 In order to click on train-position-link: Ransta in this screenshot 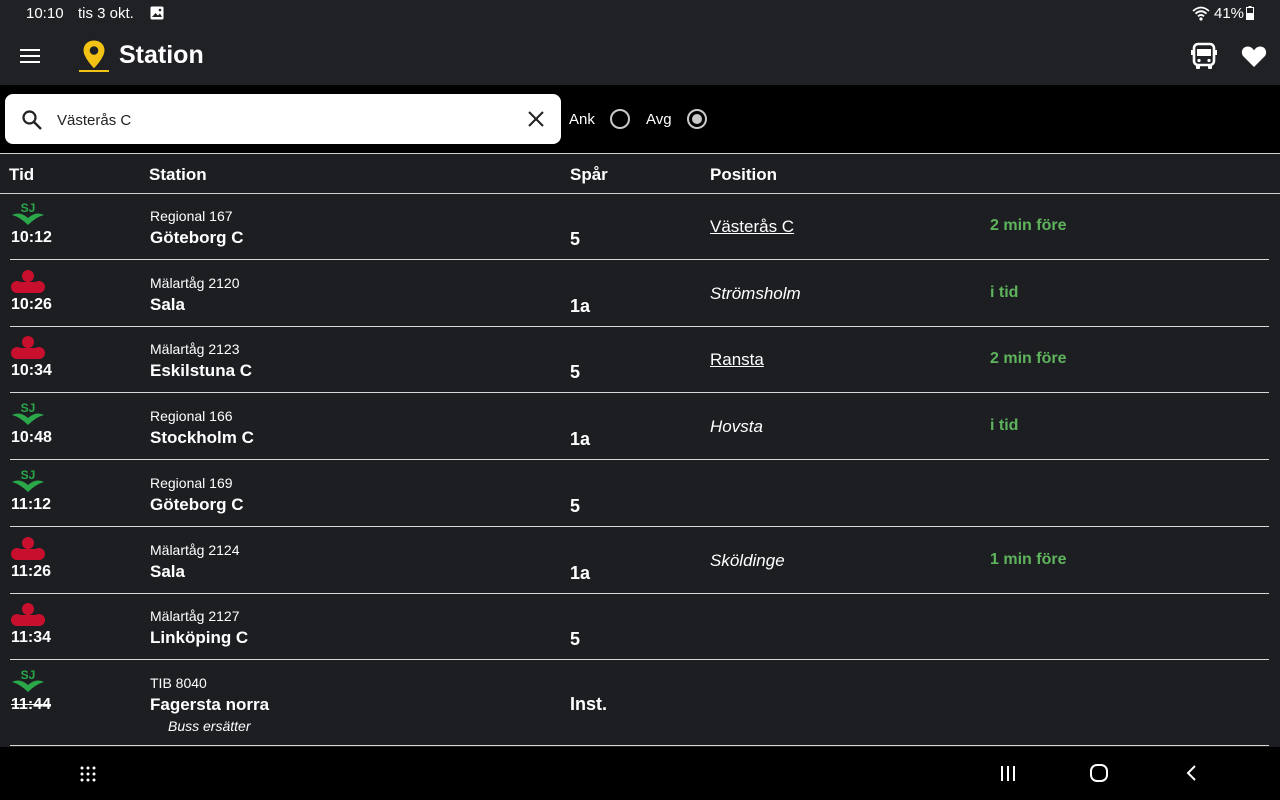, I will do `click(737, 360)`.